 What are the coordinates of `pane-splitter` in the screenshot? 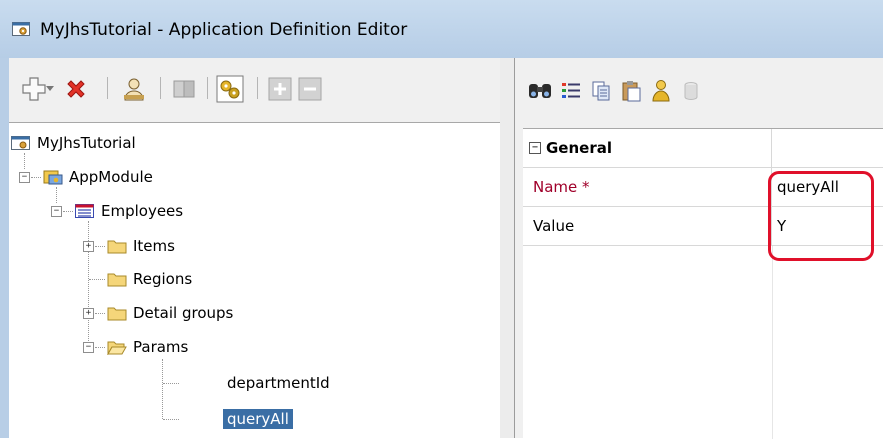 It's located at (507, 248).